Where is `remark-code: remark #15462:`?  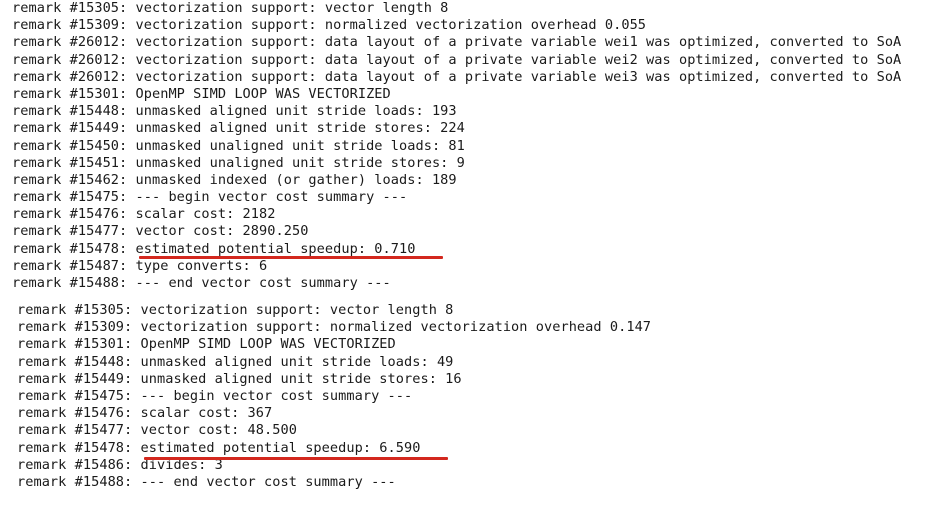
remark-code: remark #15462: is located at coordinates (70, 179).